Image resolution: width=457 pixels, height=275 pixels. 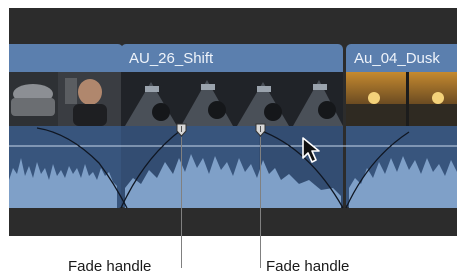 I want to click on clip-title: AU_26_Shift, so click(x=171, y=58).